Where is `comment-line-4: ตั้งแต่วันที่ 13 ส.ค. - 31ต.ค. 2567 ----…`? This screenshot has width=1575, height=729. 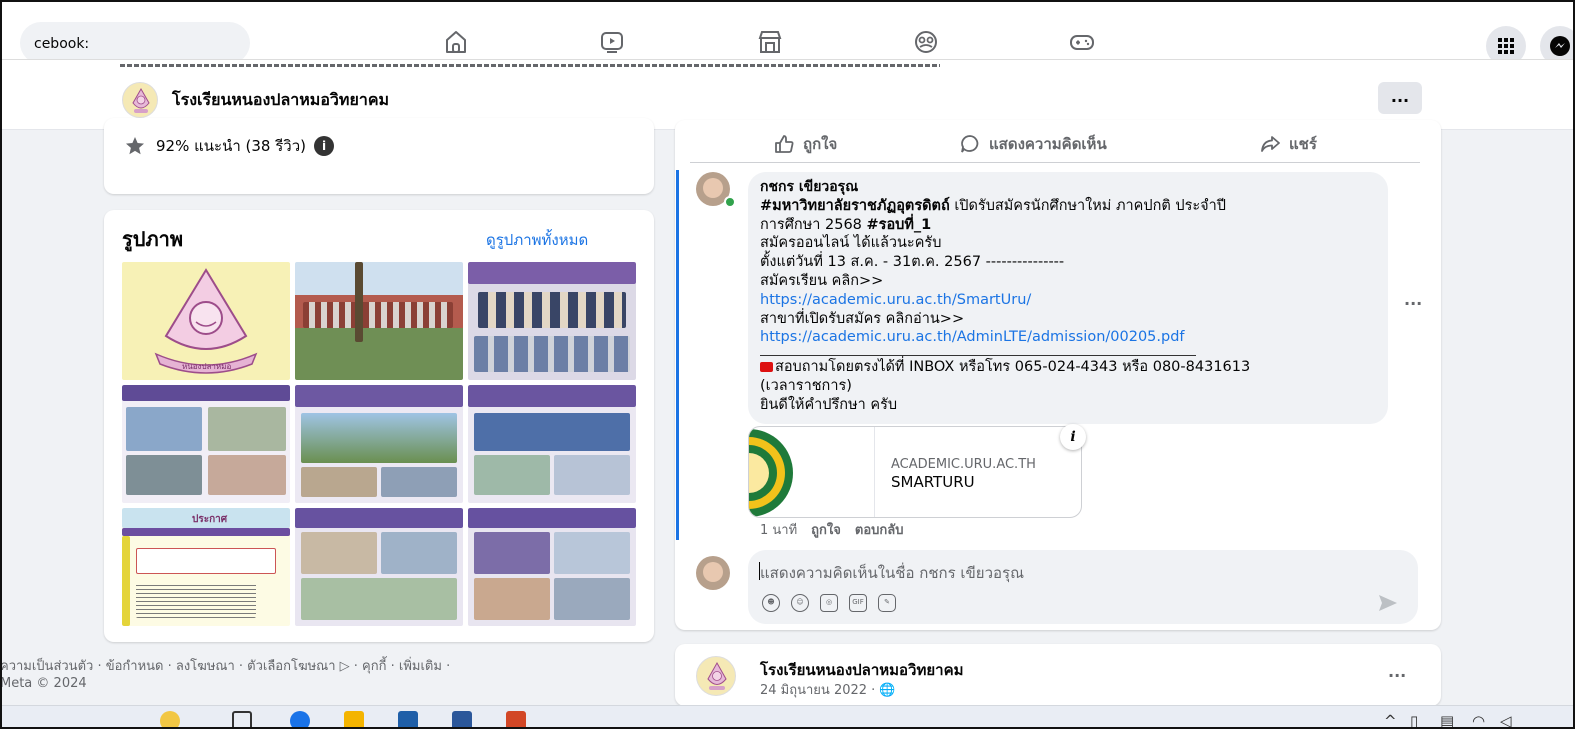
comment-line-4: ตั้งแต่วันที่ 13 ส.ค. - 31ต.ค. 2567 ----… is located at coordinates (912, 262).